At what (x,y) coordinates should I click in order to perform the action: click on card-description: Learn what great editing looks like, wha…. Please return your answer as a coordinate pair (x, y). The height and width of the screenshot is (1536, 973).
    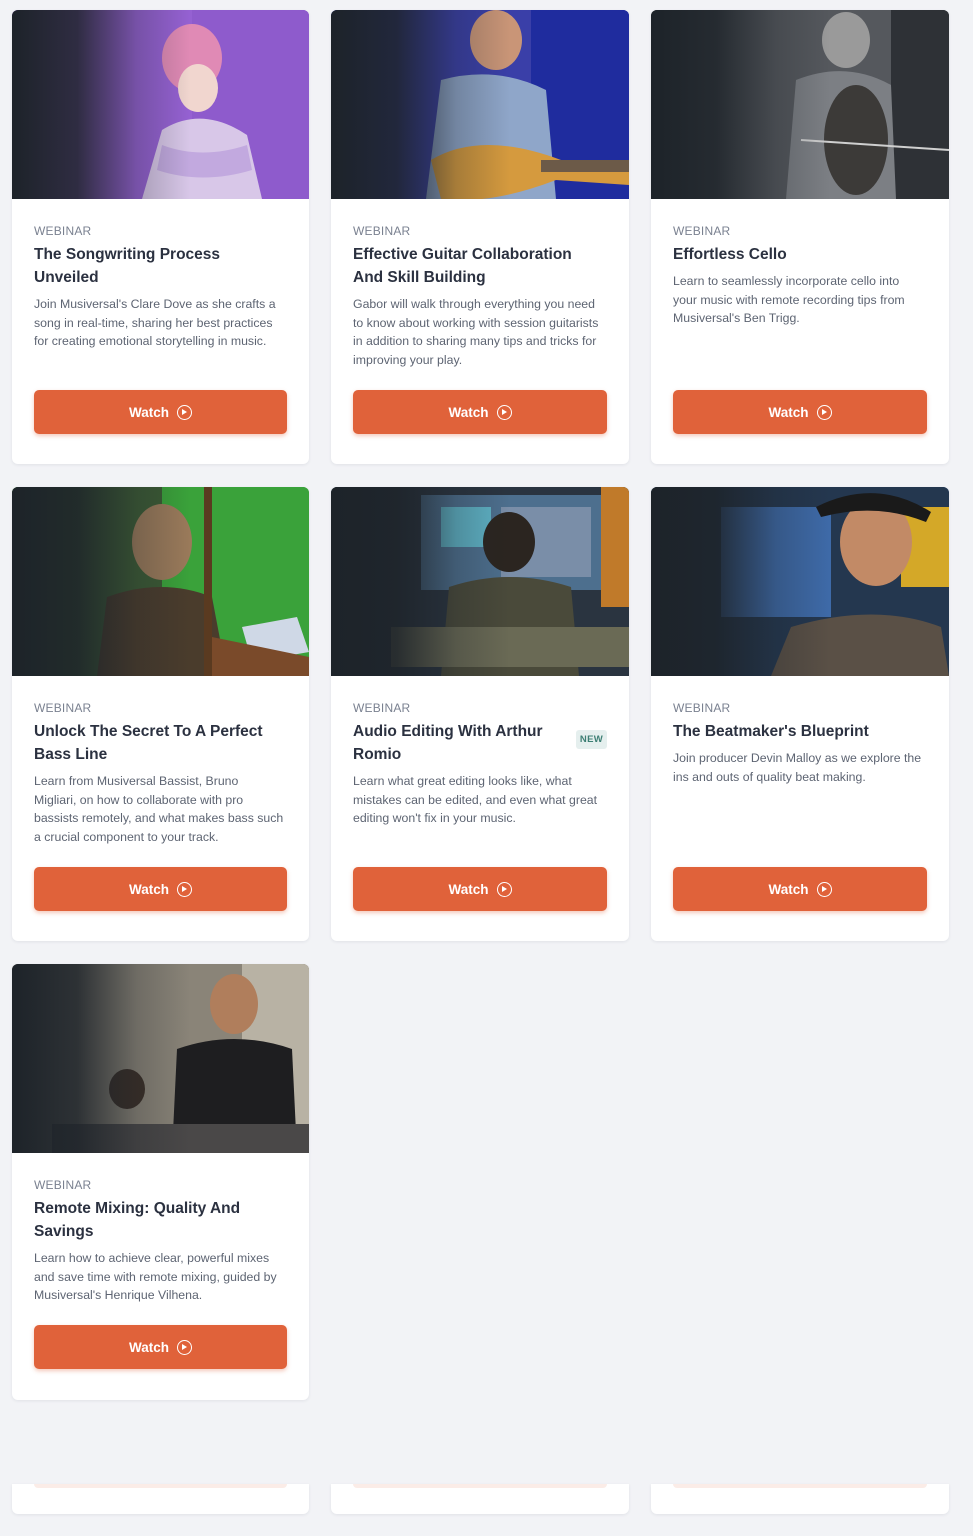
    Looking at the image, I should click on (475, 799).